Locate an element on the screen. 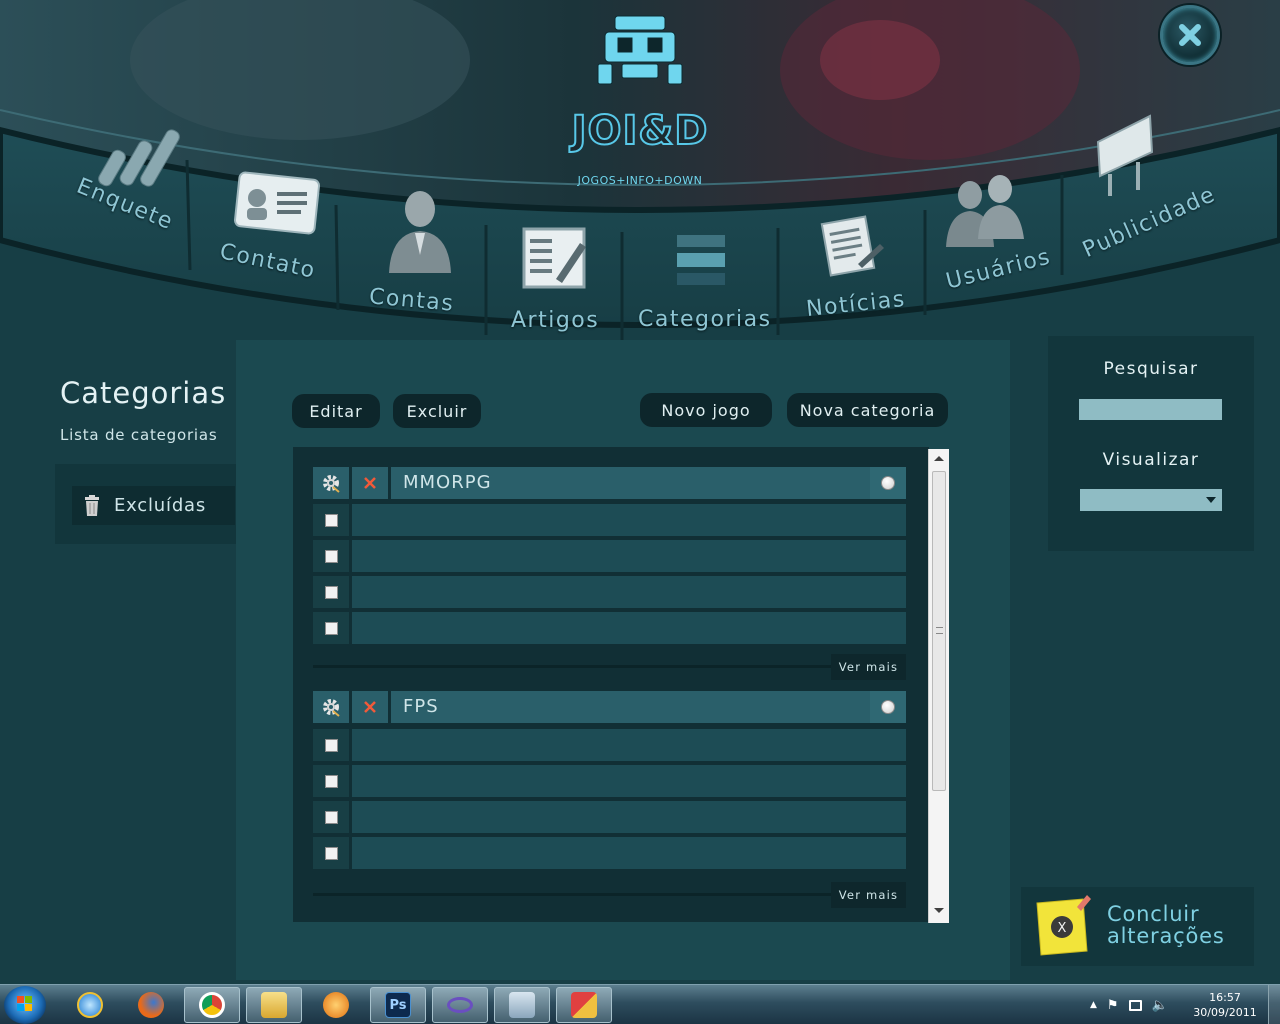 The image size is (1280, 1024). category-name-field: FPS is located at coordinates (648, 707).